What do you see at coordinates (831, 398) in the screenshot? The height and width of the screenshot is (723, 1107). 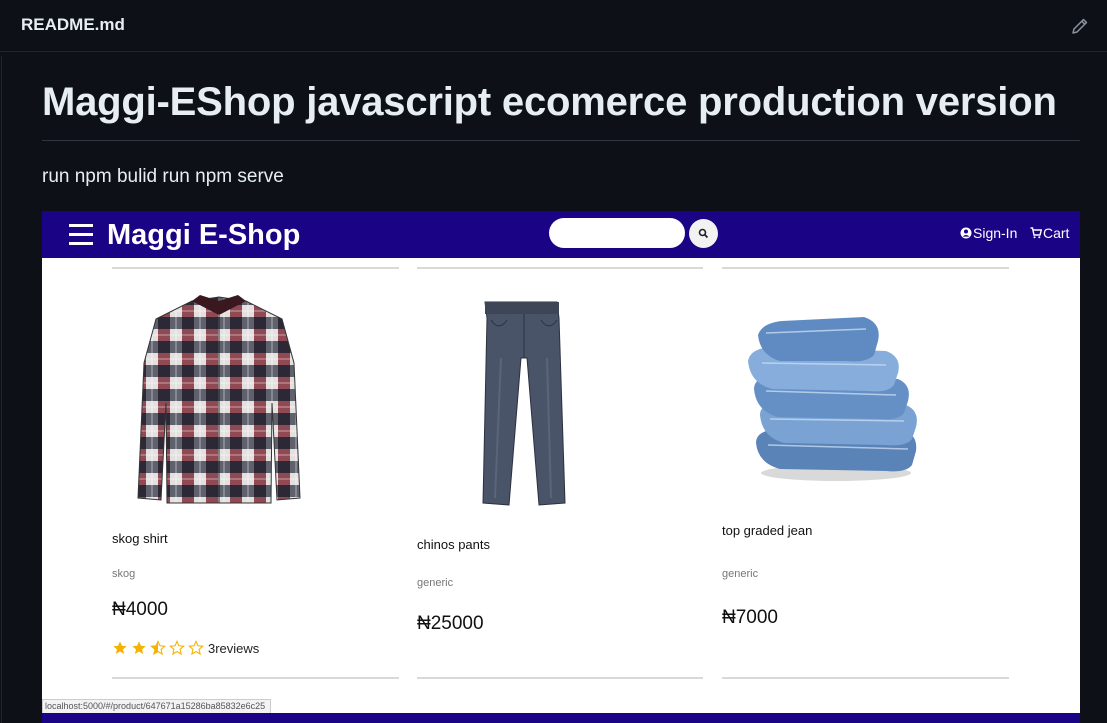 I see `folded-jeans-image` at bounding box center [831, 398].